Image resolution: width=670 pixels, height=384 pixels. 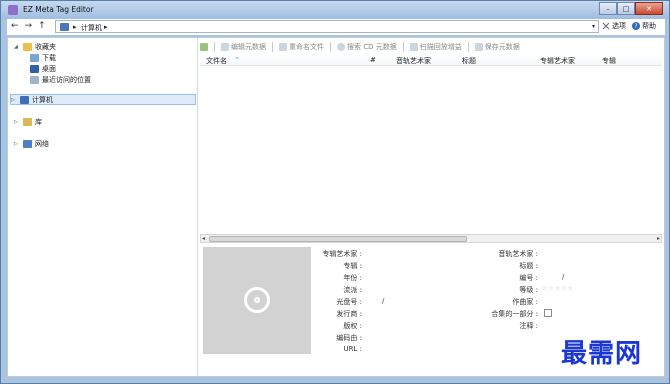 I want to click on edit-icon, so click(x=225, y=46).